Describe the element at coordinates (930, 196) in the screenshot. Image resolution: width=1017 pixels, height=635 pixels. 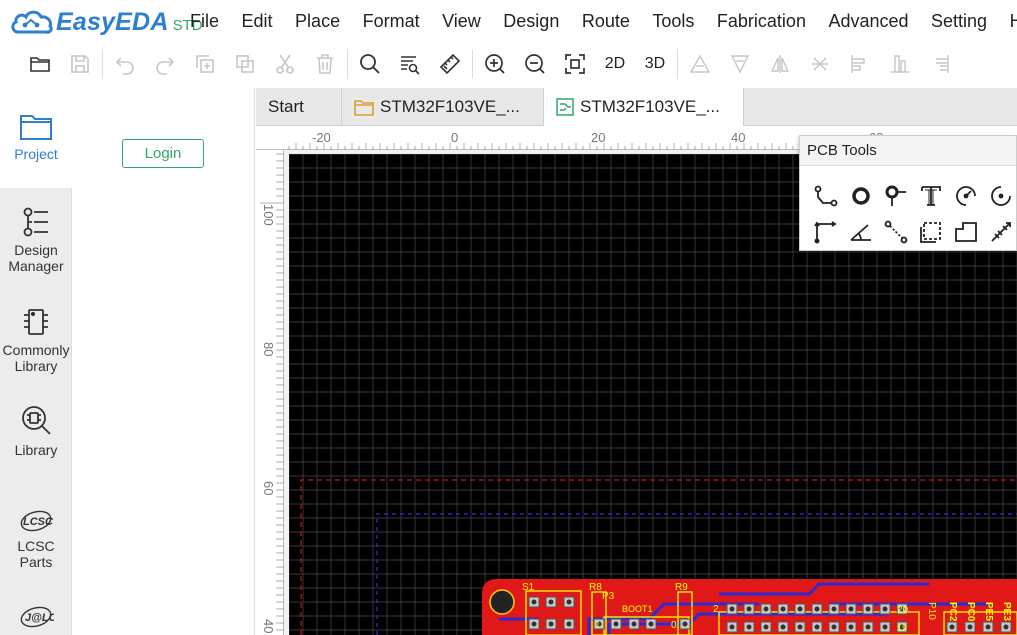
I see `tool-text` at that location.